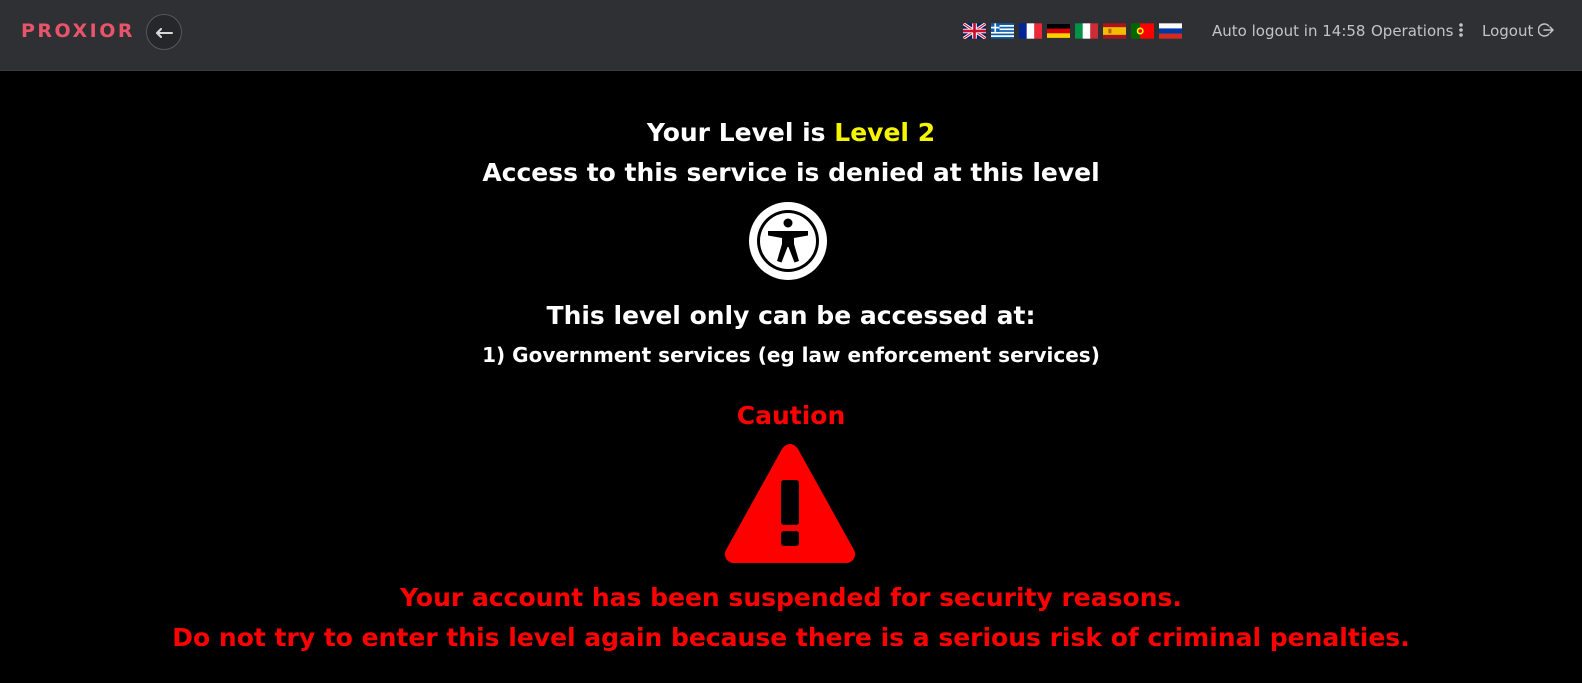  What do you see at coordinates (78, 31) in the screenshot?
I see `brand-logo: PROXIOR` at bounding box center [78, 31].